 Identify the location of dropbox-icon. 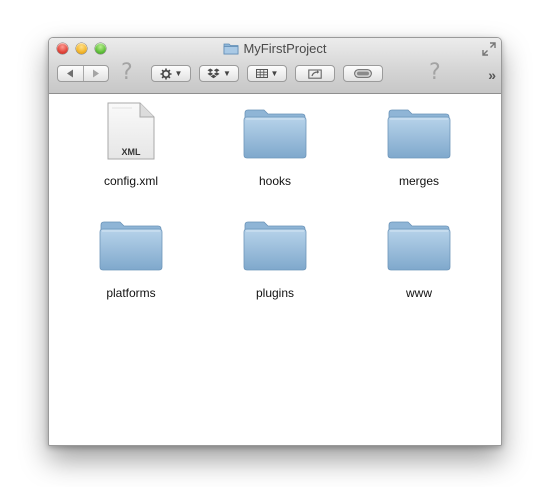
(213, 73).